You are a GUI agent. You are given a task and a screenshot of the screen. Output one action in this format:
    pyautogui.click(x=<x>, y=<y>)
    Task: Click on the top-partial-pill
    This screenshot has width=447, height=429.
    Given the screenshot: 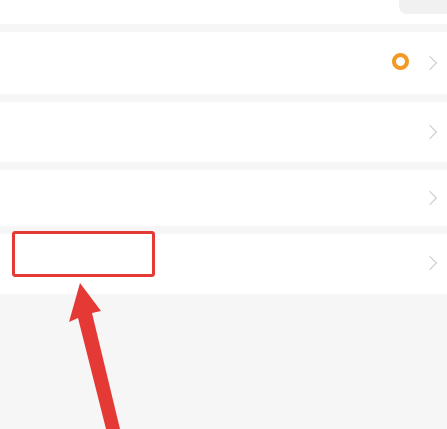 What is the action you would take?
    pyautogui.click(x=423, y=7)
    